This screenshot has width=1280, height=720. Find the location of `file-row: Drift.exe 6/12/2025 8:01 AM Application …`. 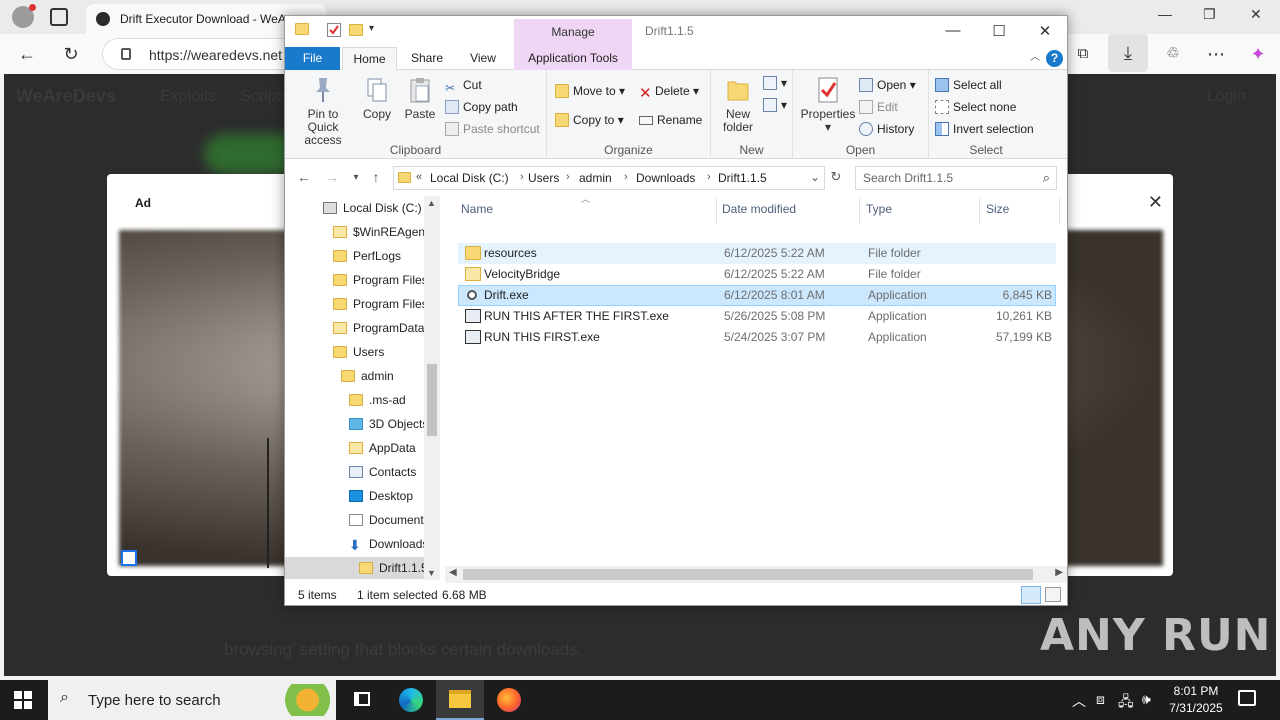

file-row: Drift.exe 6/12/2025 8:01 AM Application … is located at coordinates (757, 295).